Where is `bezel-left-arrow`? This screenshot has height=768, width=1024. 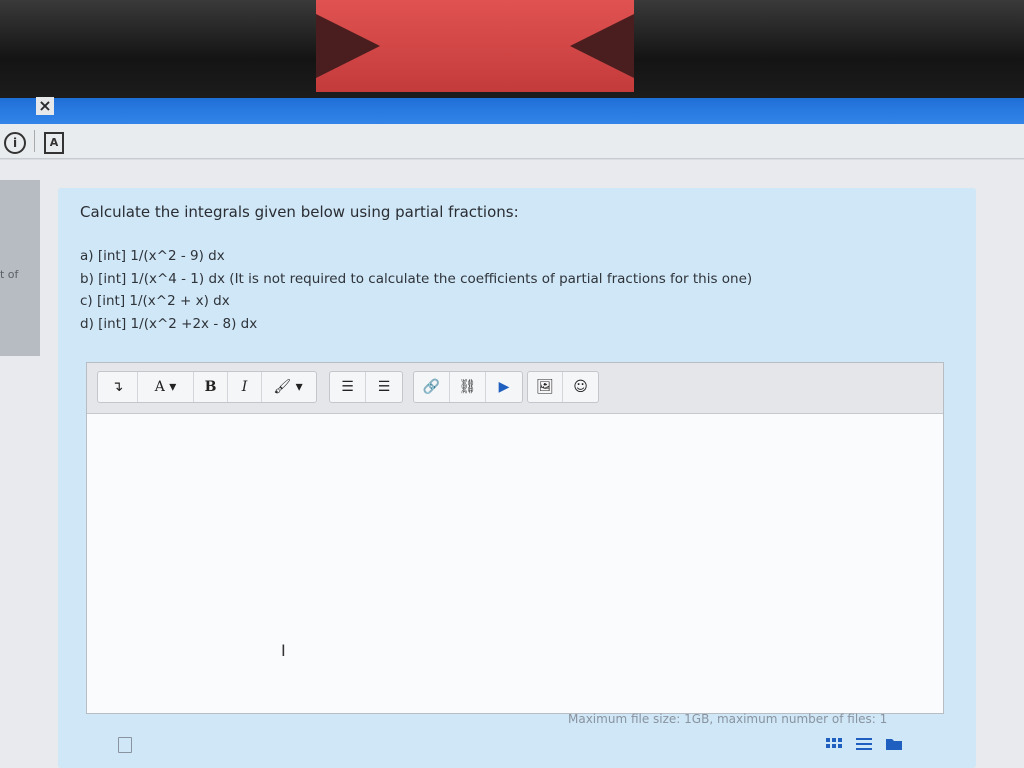 bezel-left-arrow is located at coordinates (348, 46).